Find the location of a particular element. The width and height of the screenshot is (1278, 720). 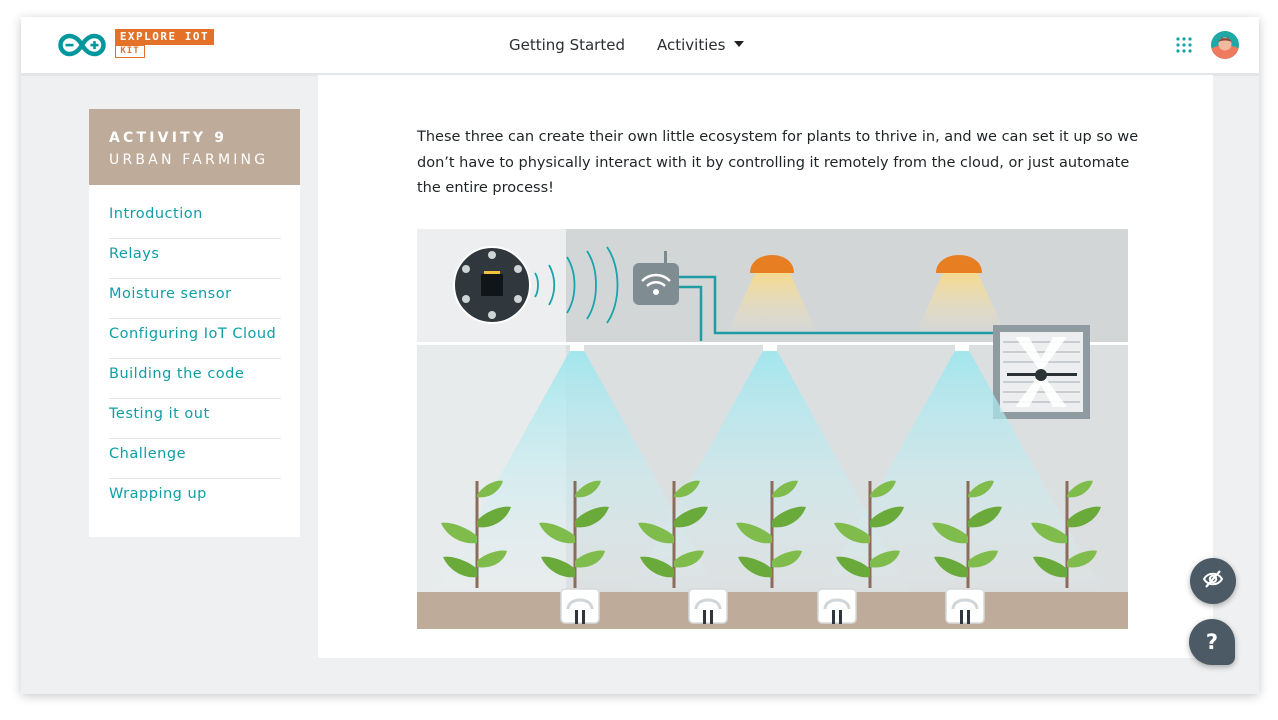

sidebar-item-wrapping-up: Wrapping up is located at coordinates (195, 498).